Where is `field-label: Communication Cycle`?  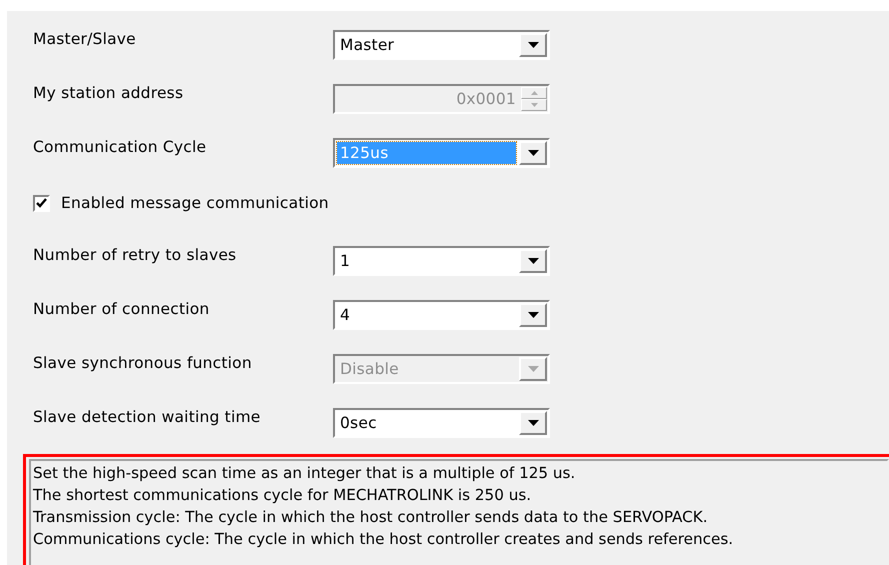 field-label: Communication Cycle is located at coordinates (120, 146).